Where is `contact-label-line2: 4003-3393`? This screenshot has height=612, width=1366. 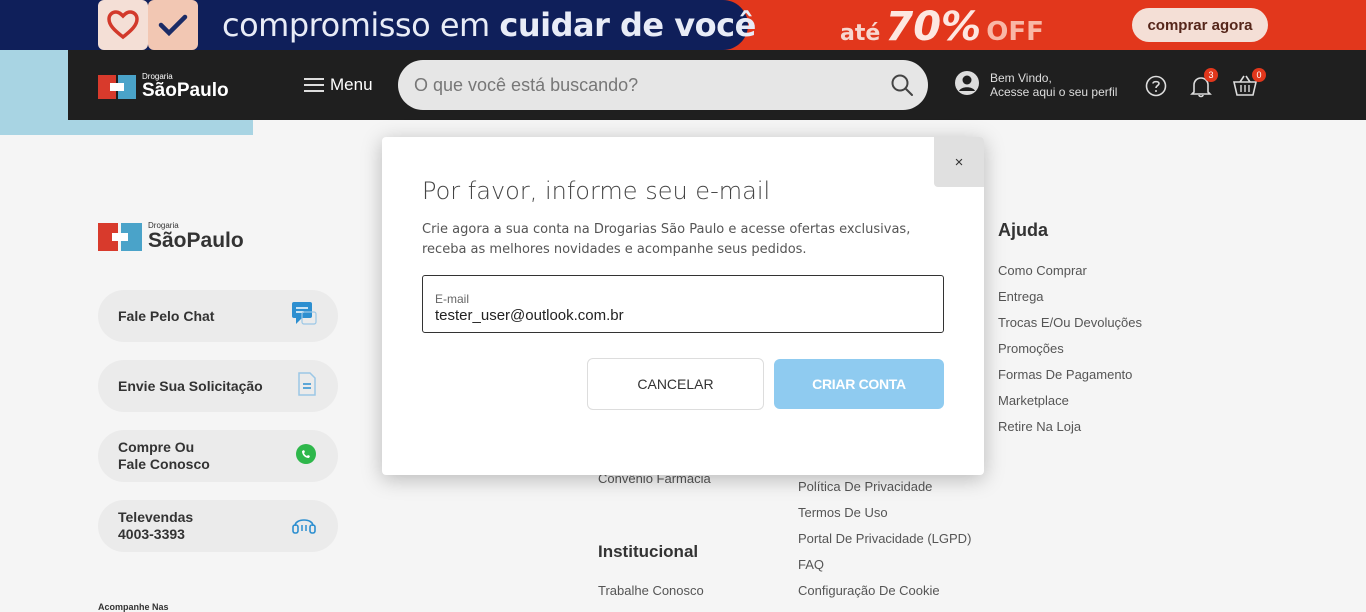
contact-label-line2: 4003-3393 is located at coordinates (151, 534).